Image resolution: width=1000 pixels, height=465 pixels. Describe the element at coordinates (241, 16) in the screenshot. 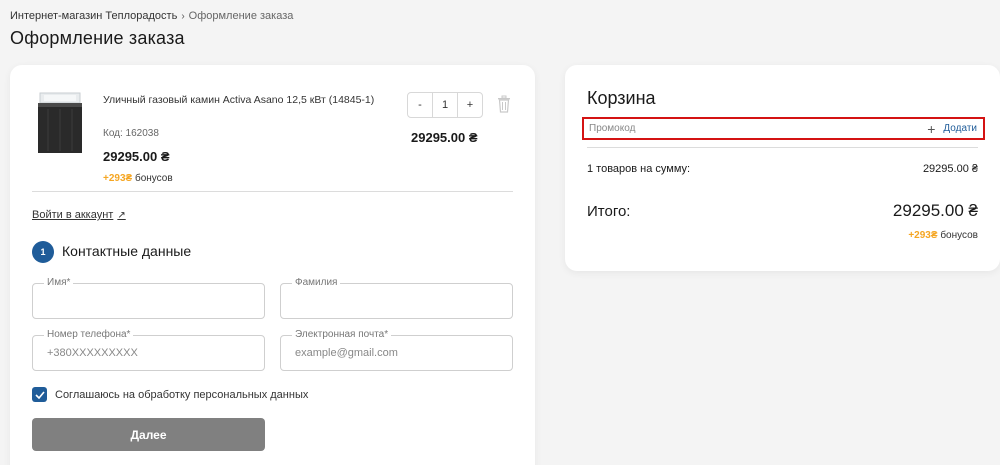

I see `breadcrumb-current: Оформление заказа` at that location.